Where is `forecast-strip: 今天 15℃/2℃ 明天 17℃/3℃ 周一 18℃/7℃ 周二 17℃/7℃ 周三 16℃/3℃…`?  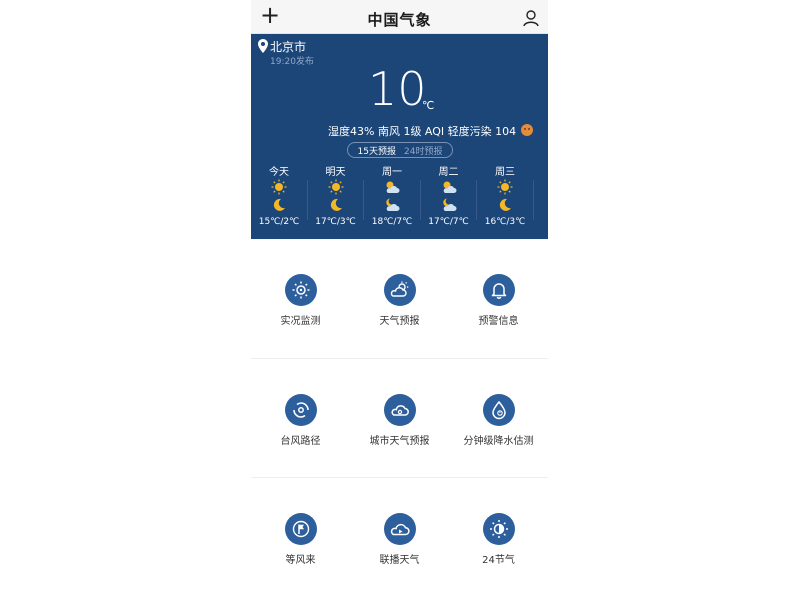 forecast-strip: 今天 15℃/2℃ 明天 17℃/3℃ 周一 18℃/7℃ 周二 17℃/7℃ 周三 16℃/3℃… is located at coordinates (399, 197).